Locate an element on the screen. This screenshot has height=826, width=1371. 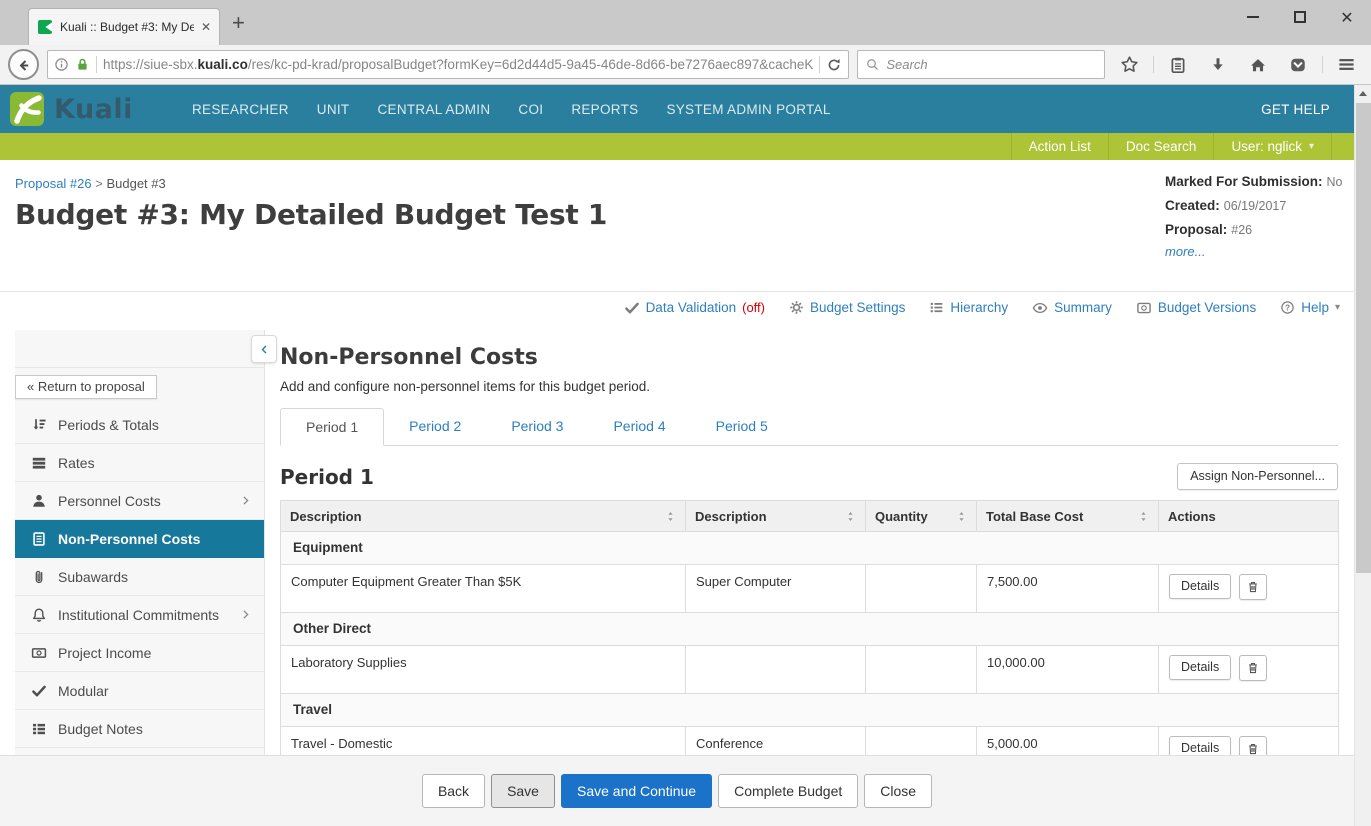
bookmarks-menu-button is located at coordinates (1178, 65).